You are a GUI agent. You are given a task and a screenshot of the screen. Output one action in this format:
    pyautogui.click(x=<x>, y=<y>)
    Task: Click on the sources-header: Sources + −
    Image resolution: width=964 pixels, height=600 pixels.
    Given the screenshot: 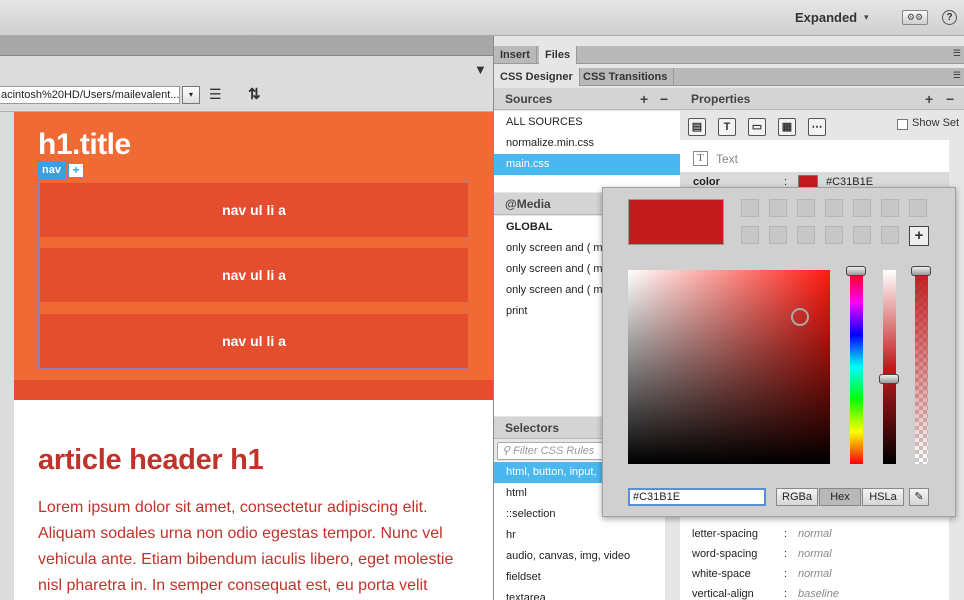 What is the action you would take?
    pyautogui.click(x=587, y=99)
    